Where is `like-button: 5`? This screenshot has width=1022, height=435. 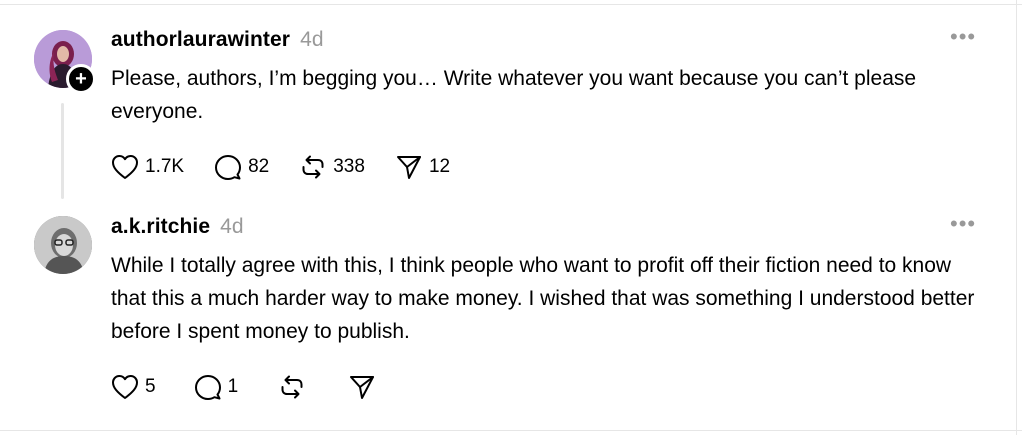
like-button: 5 is located at coordinates (133, 387).